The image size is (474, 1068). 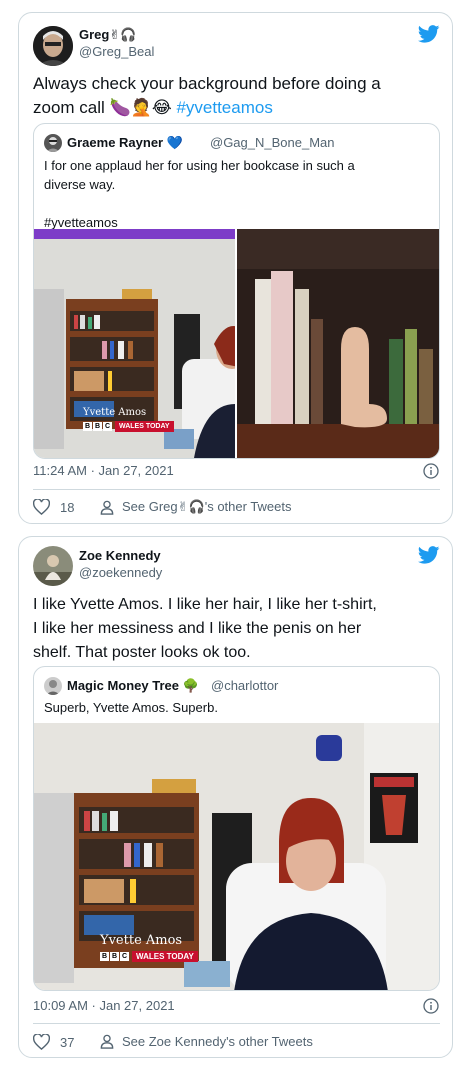 What do you see at coordinates (107, 35) in the screenshot?
I see `author-name: Greg✌🎧` at bounding box center [107, 35].